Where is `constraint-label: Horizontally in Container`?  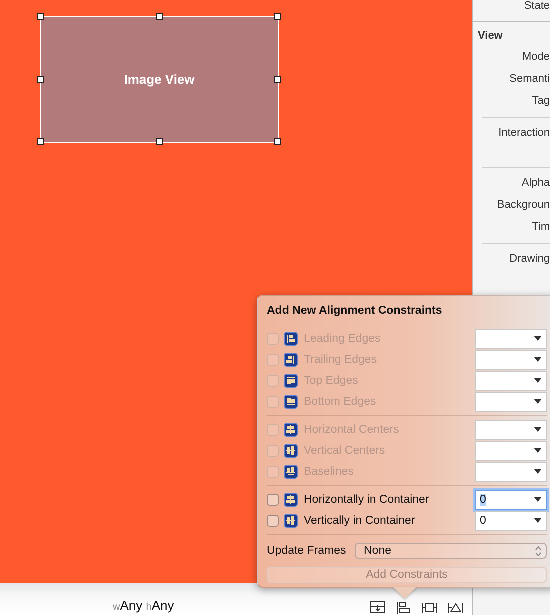
constraint-label: Horizontally in Container is located at coordinates (367, 500).